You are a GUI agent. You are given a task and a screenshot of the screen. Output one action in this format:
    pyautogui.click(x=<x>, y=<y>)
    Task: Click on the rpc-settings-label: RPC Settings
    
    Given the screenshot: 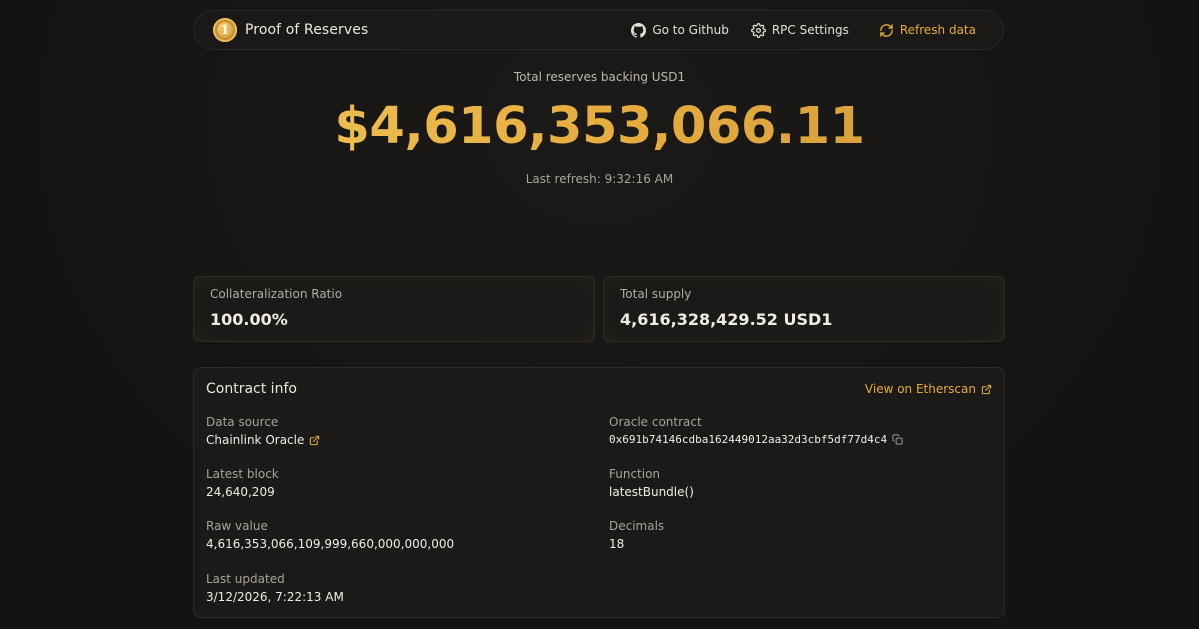 What is the action you would take?
    pyautogui.click(x=810, y=30)
    